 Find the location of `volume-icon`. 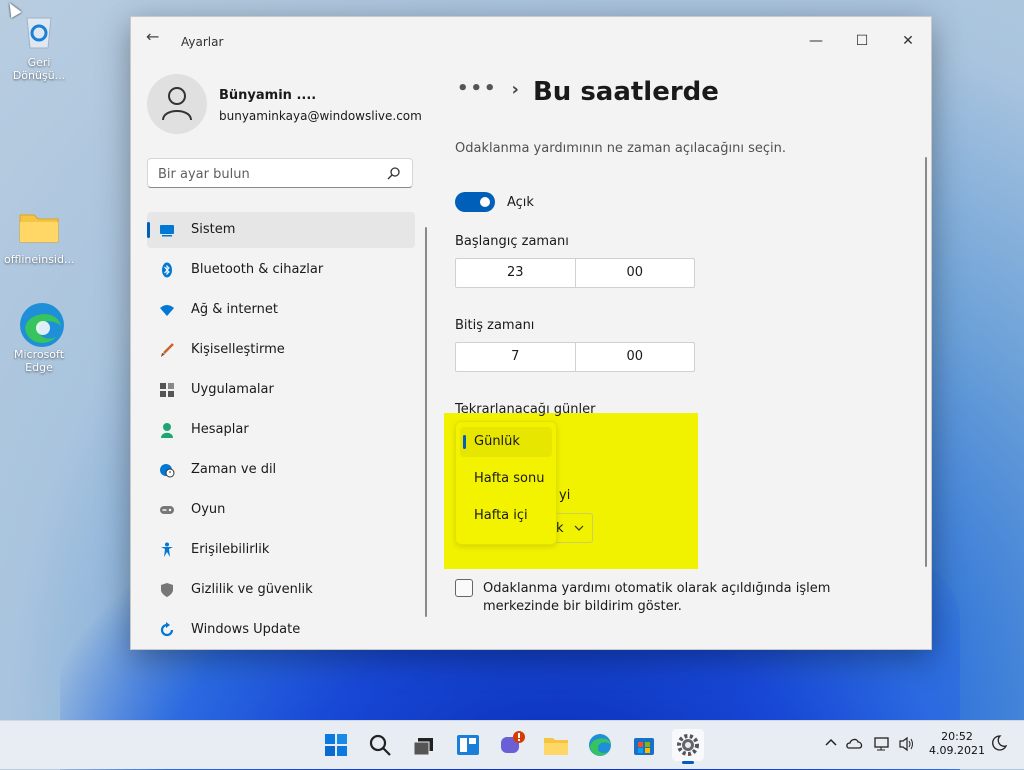

volume-icon is located at coordinates (907, 746).